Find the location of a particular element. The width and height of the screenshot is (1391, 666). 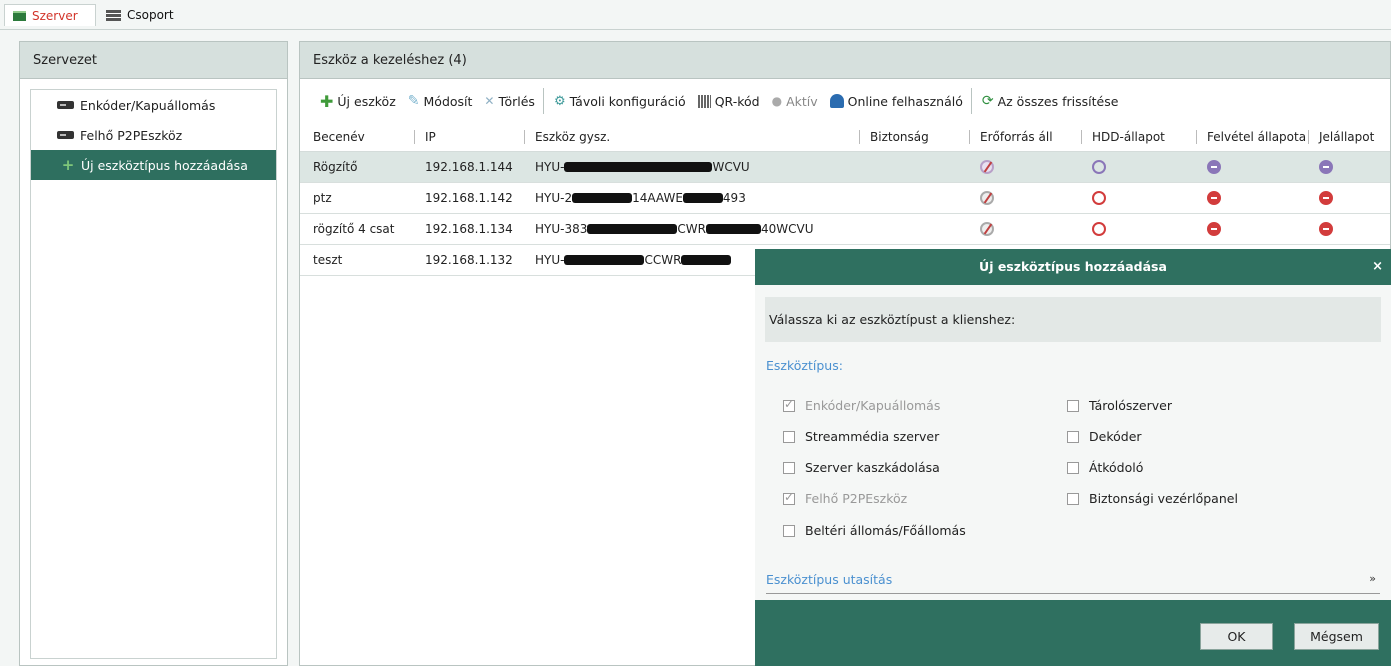

add-device-label: Új eszköz is located at coordinates (366, 101).